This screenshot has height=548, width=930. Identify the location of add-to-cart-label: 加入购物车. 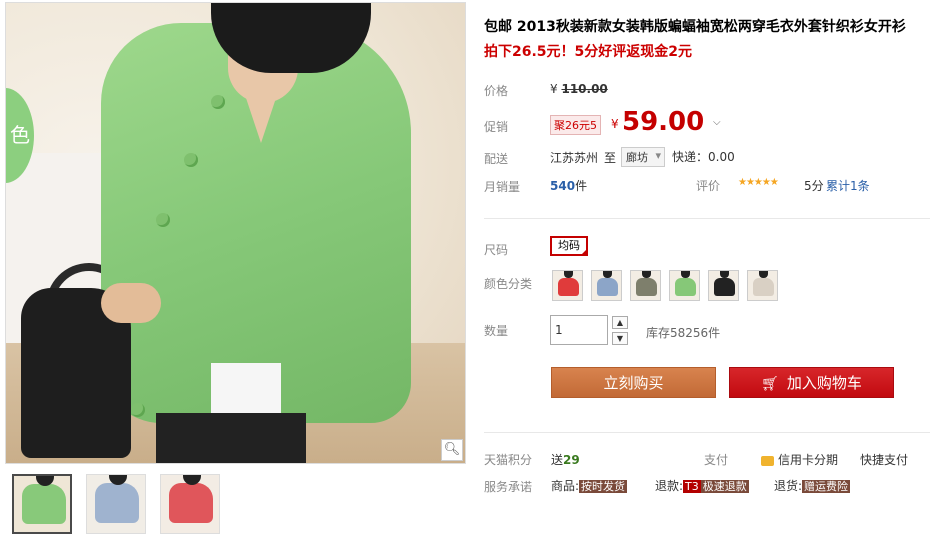
(824, 383).